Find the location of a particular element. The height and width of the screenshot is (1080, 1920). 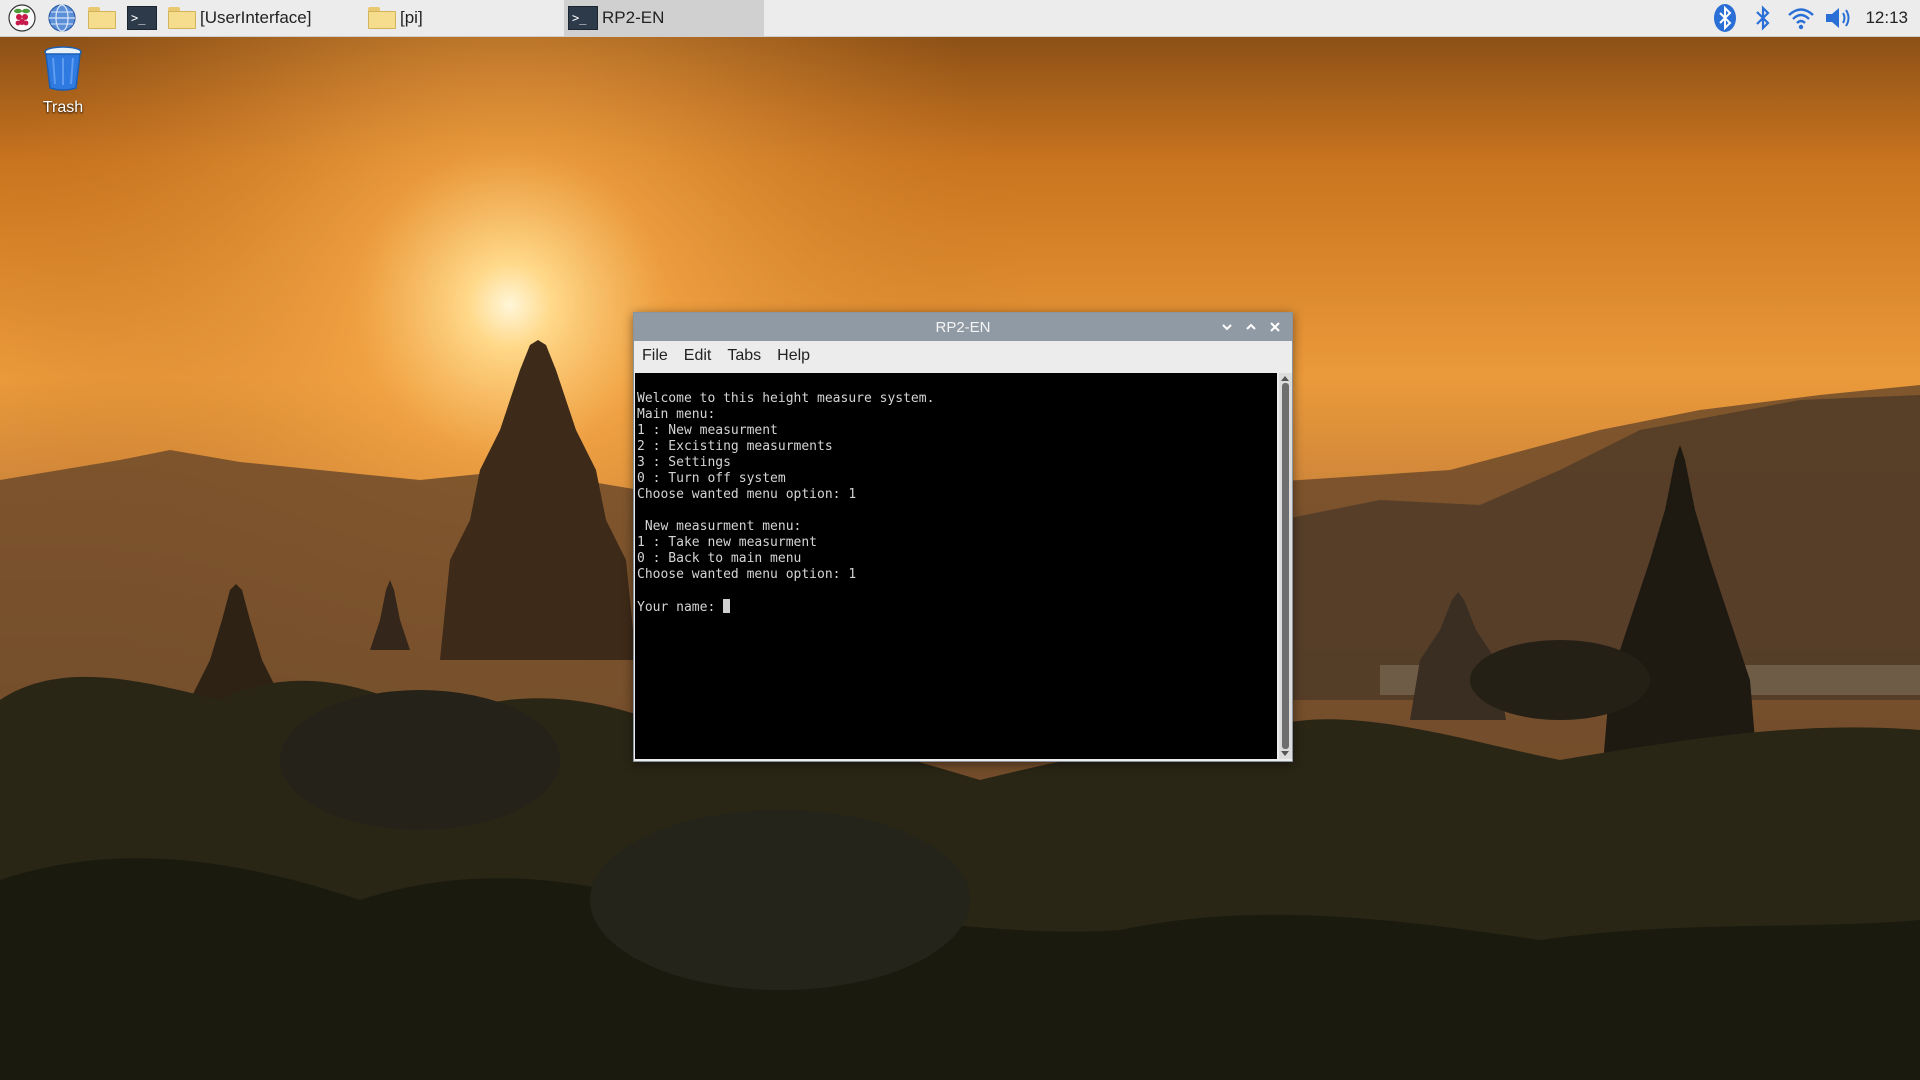

minimize-button is located at coordinates (1227, 327).